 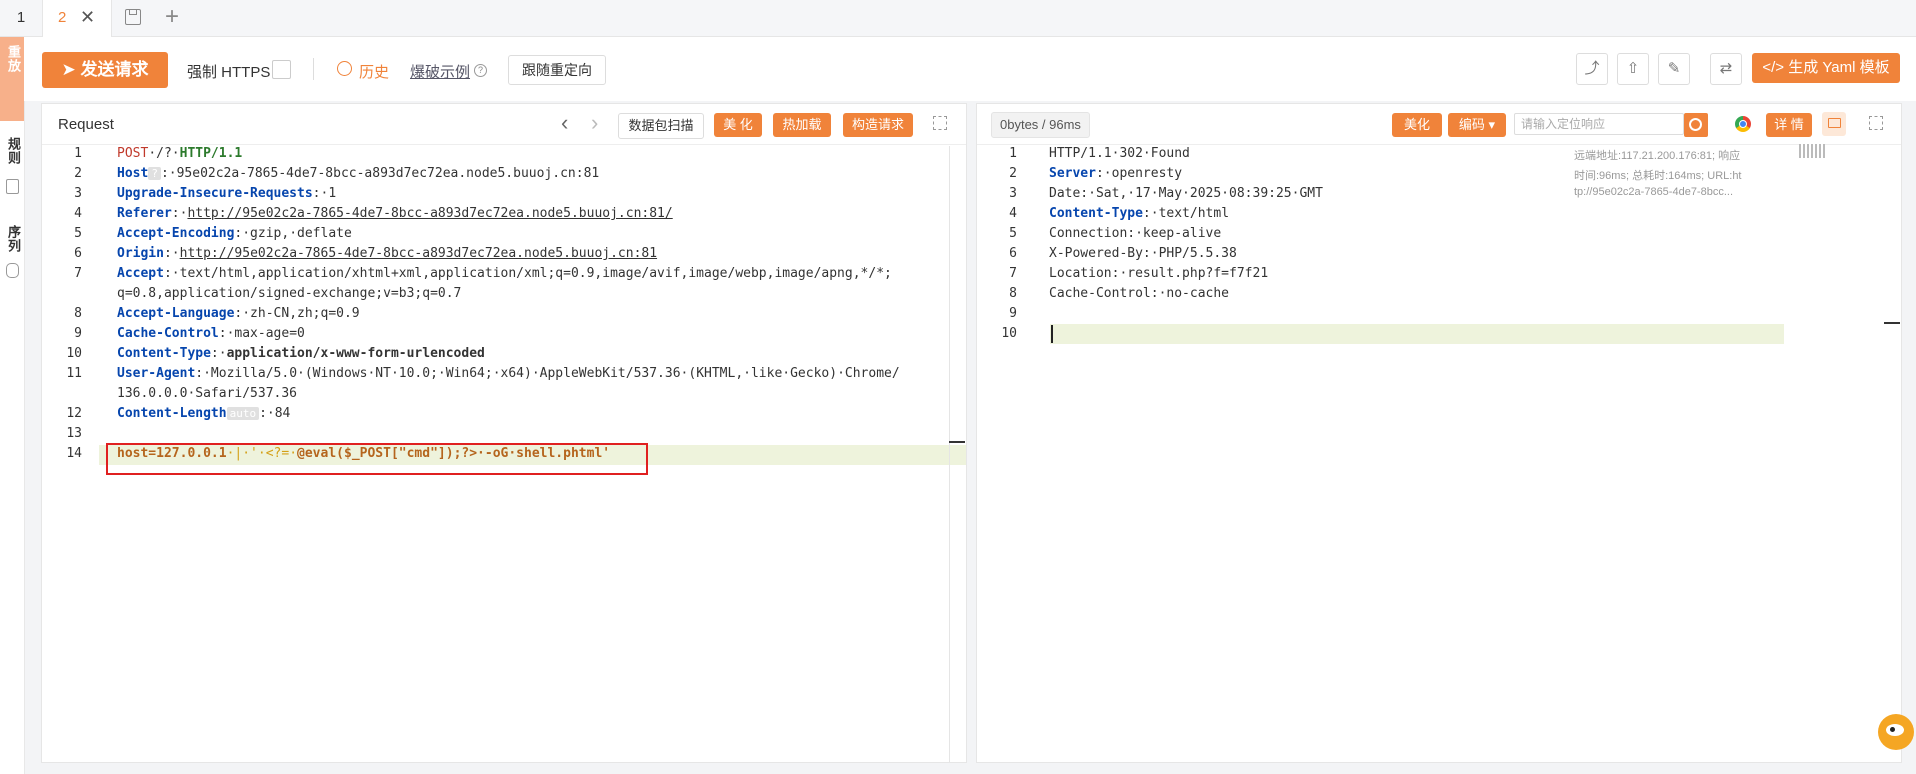 I want to click on mascot-icon, so click(x=1896, y=732).